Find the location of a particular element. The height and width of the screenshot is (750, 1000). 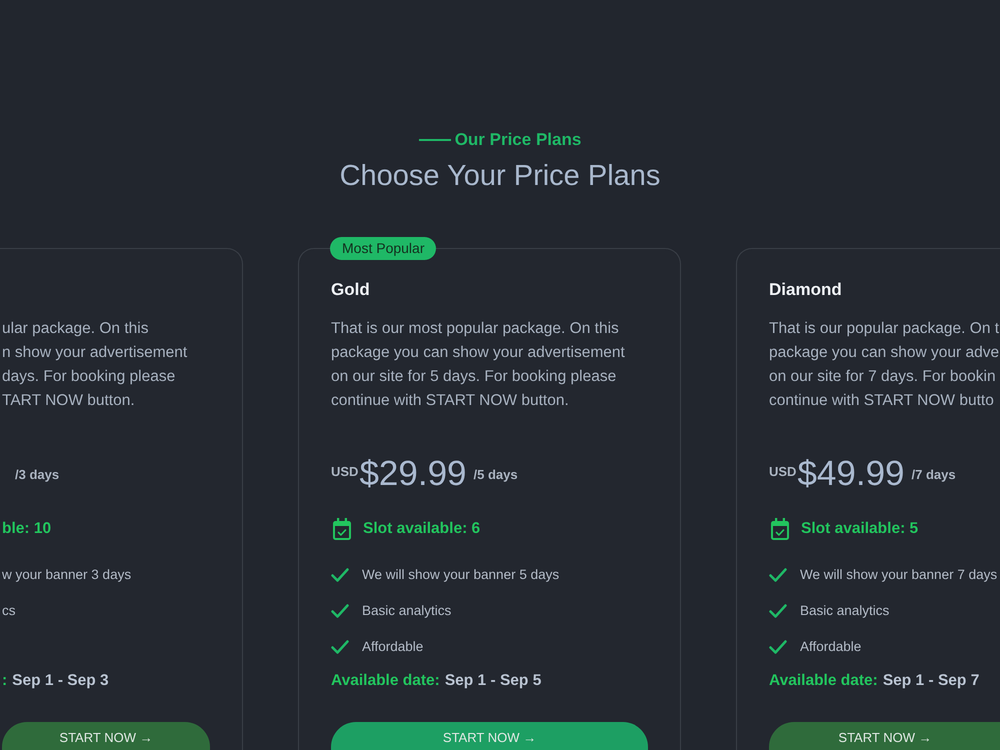

slot-count: Slot available: 6 is located at coordinates (421, 529).